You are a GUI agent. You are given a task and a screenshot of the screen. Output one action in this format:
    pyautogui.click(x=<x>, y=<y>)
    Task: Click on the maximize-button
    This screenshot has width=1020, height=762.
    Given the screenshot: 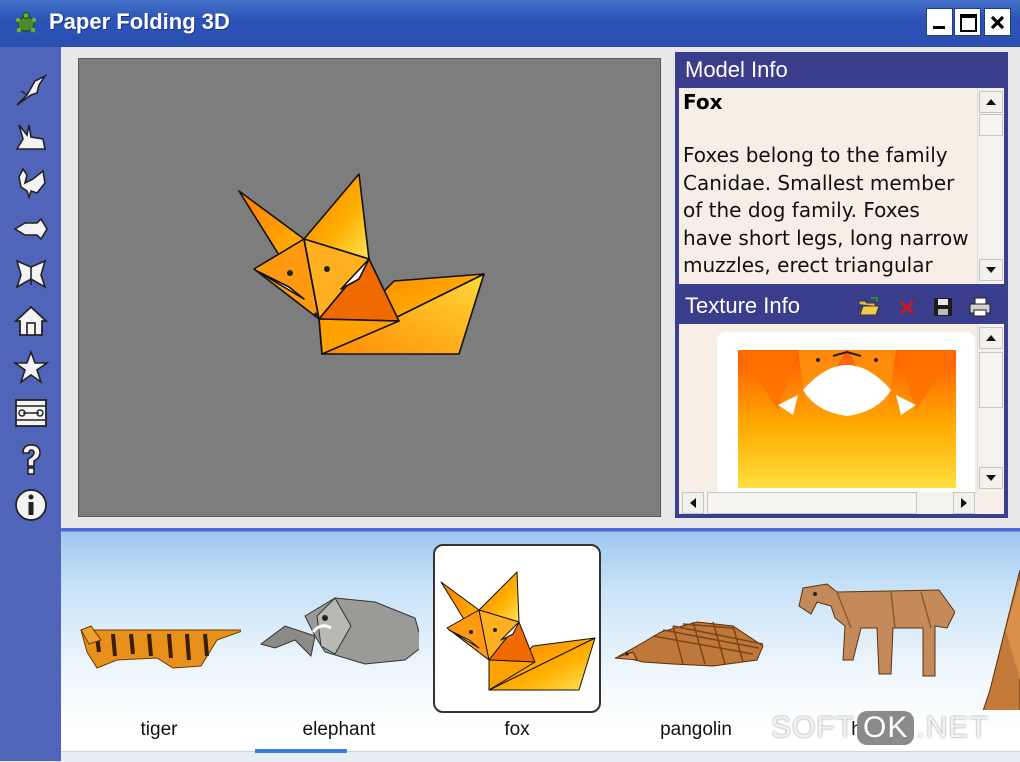 What is the action you would take?
    pyautogui.click(x=967, y=22)
    